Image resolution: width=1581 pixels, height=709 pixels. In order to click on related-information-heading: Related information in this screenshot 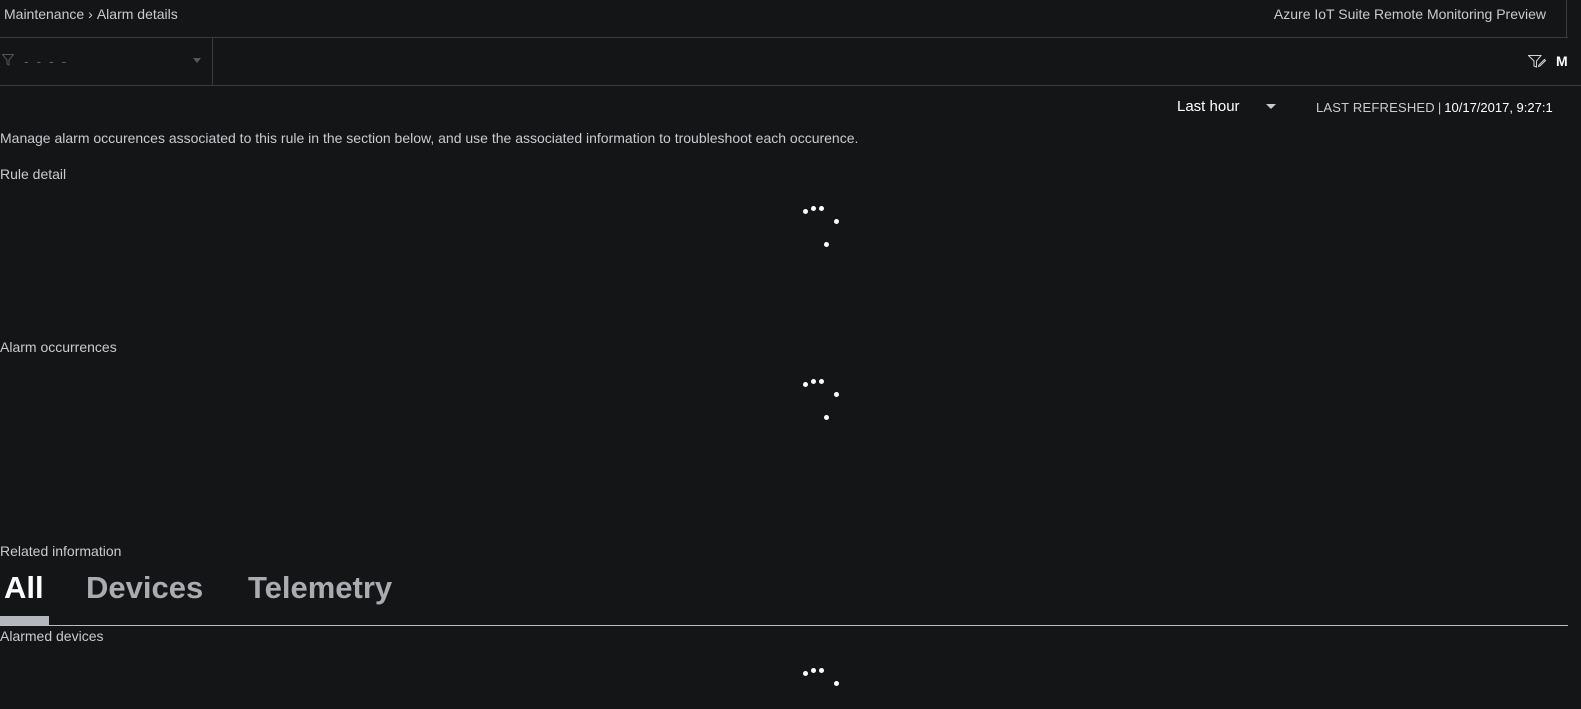, I will do `click(61, 551)`.